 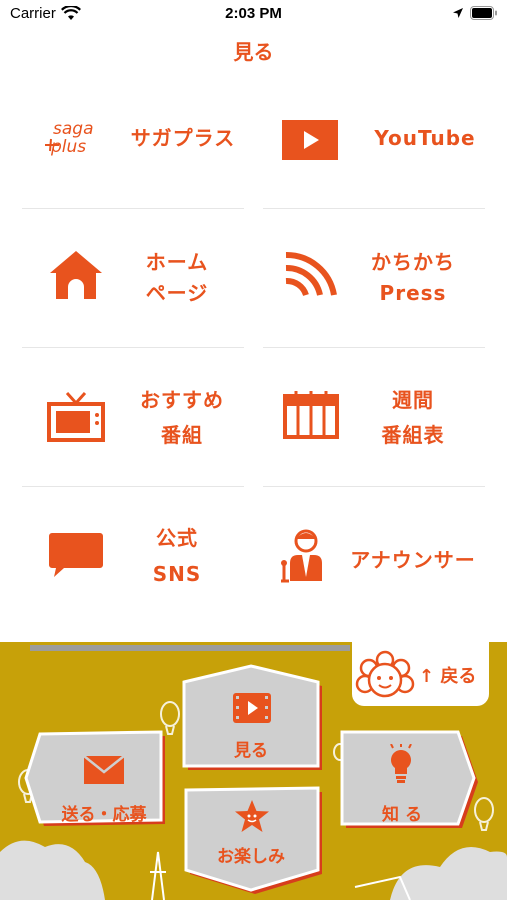 What do you see at coordinates (253, 52) in the screenshot?
I see `page-title: 見る` at bounding box center [253, 52].